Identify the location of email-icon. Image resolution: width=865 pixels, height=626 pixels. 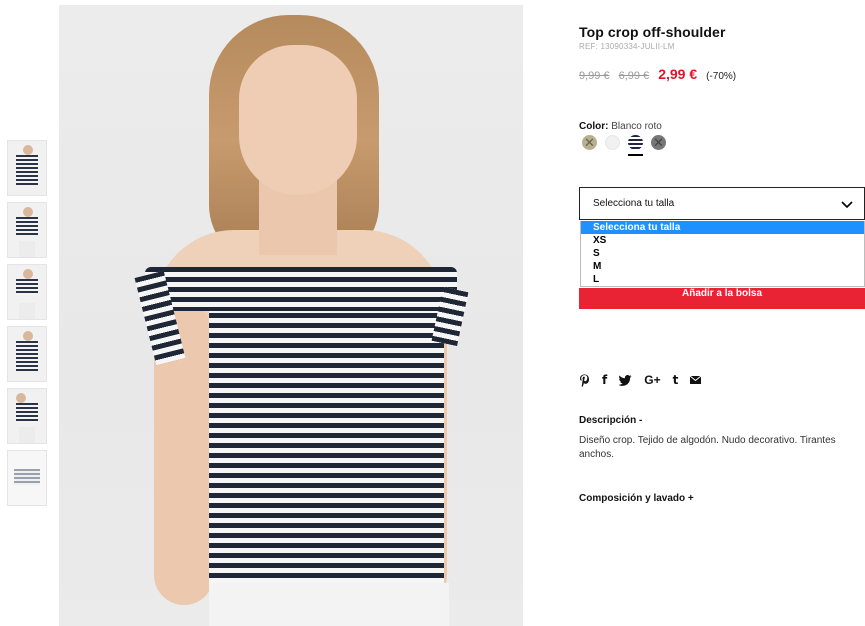
(696, 380).